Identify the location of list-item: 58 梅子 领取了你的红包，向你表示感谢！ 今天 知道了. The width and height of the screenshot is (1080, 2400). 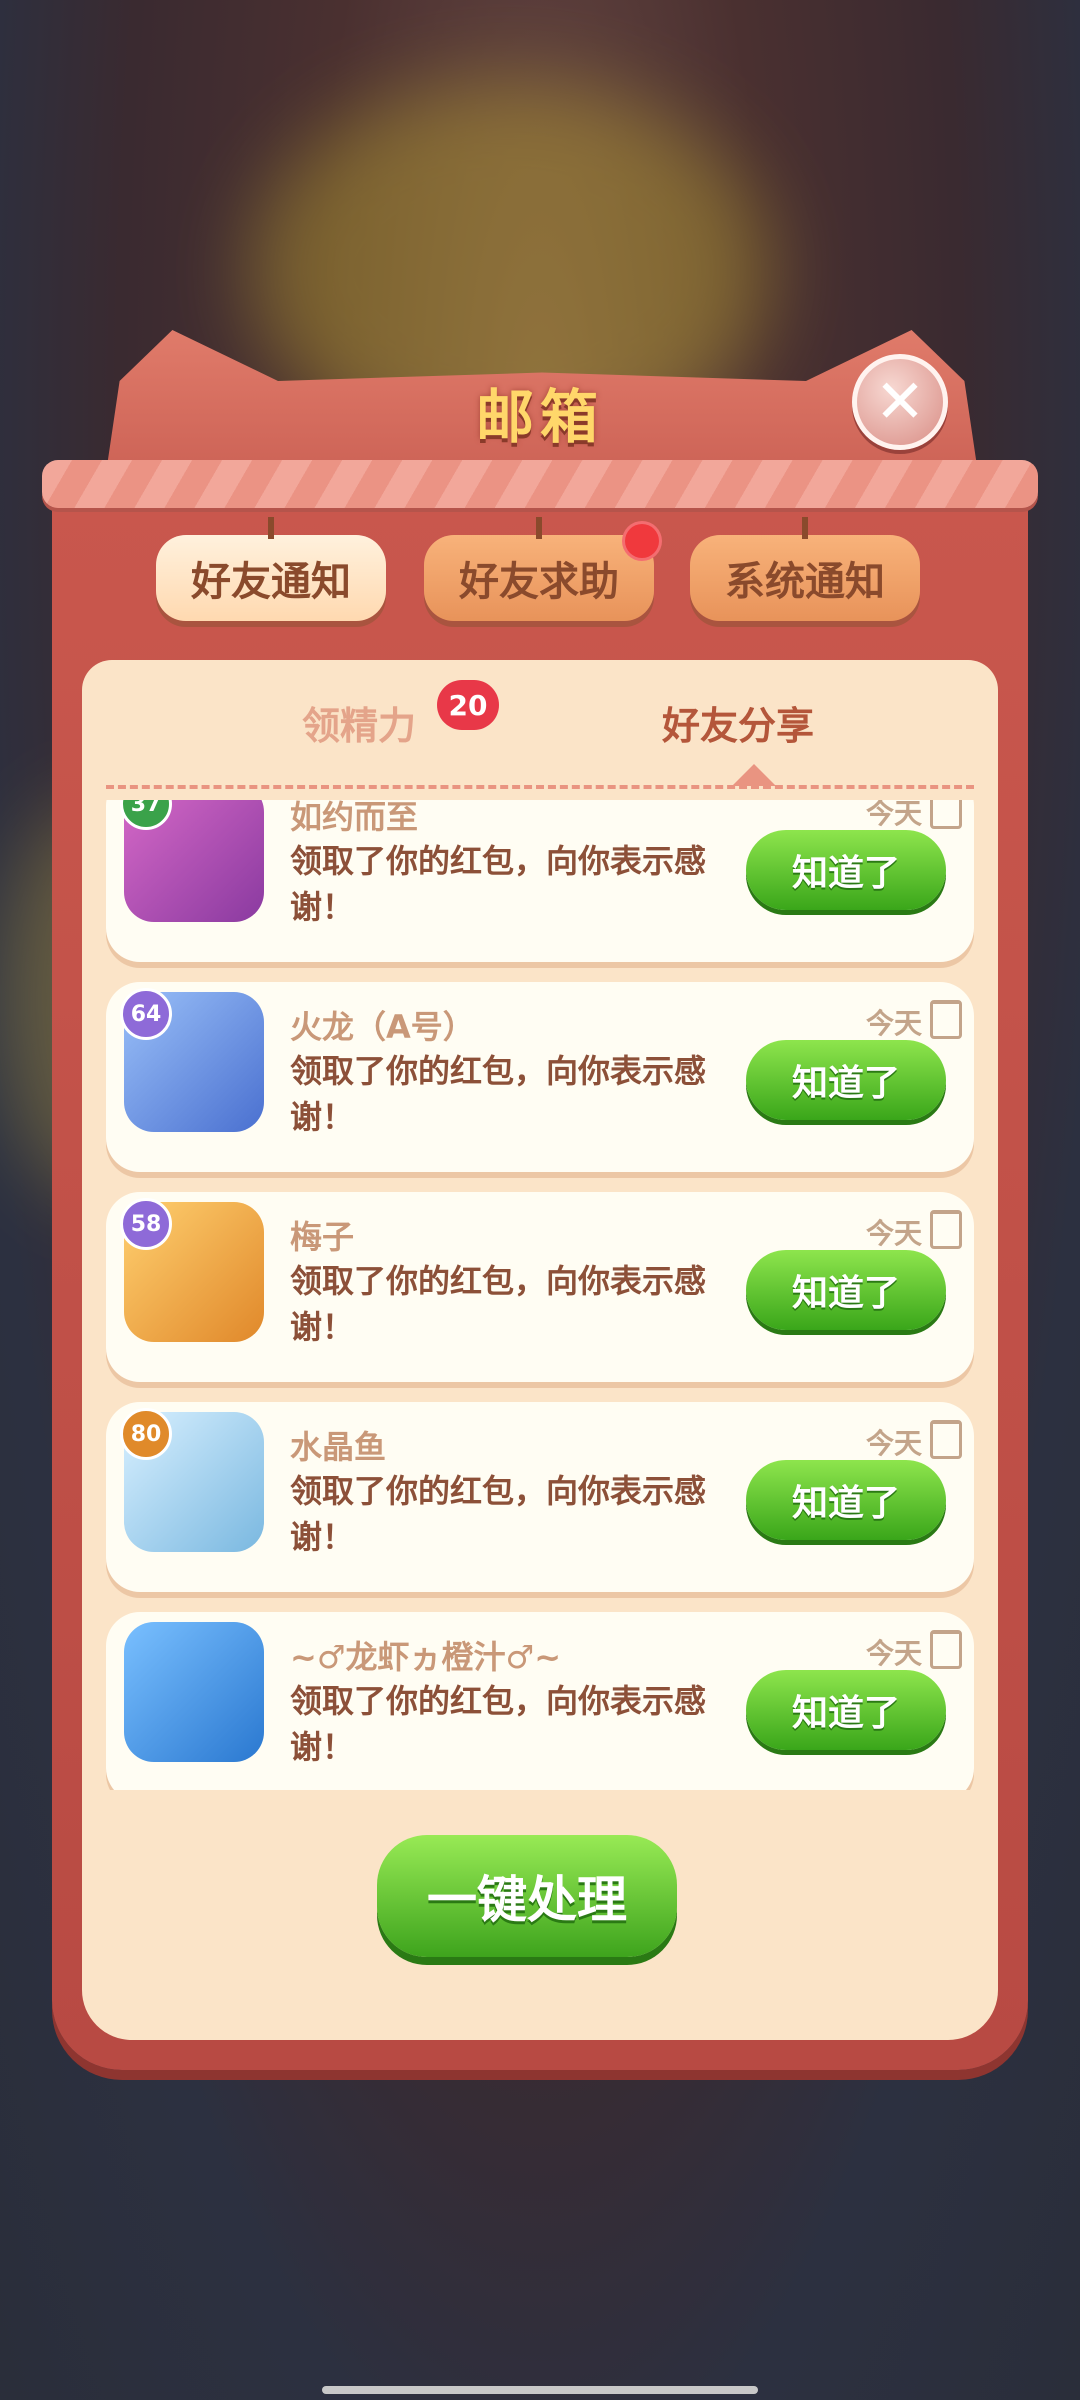
(540, 1287).